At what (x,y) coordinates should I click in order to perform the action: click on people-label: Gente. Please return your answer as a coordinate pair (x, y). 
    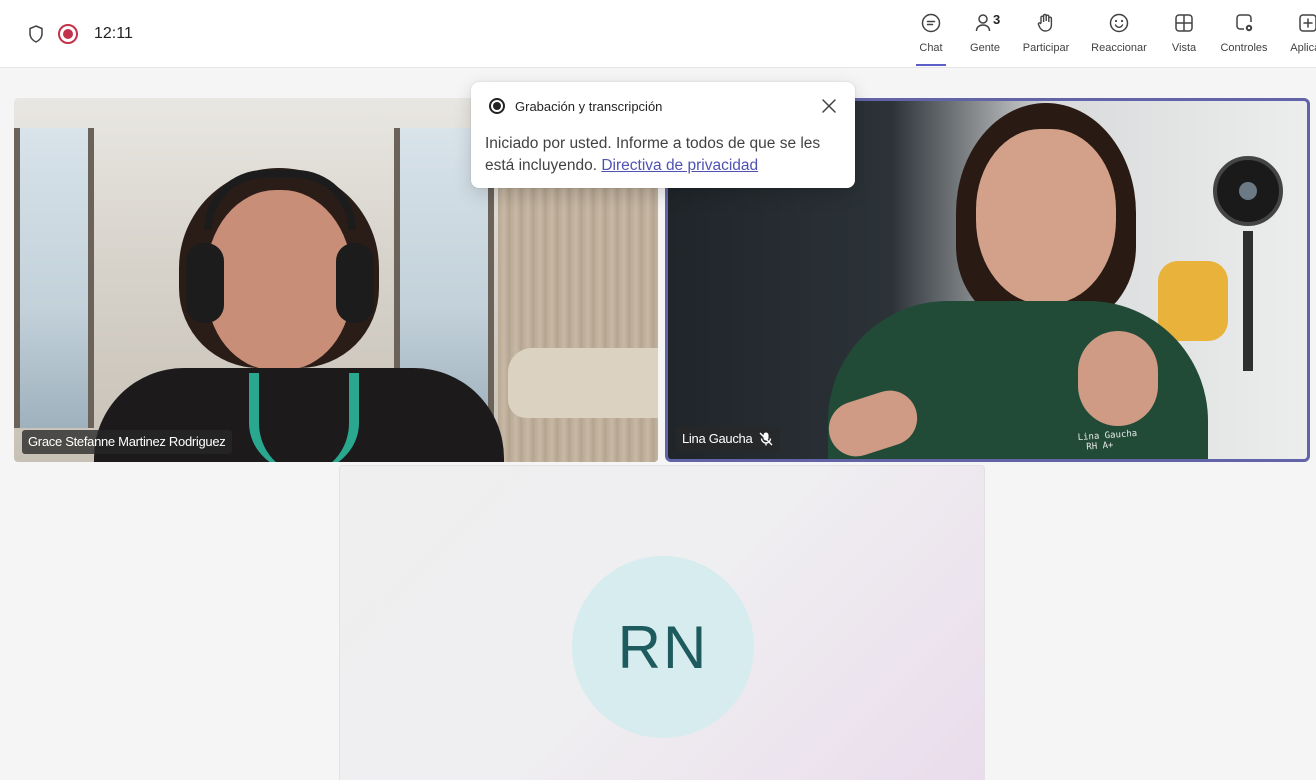
    Looking at the image, I should click on (985, 48).